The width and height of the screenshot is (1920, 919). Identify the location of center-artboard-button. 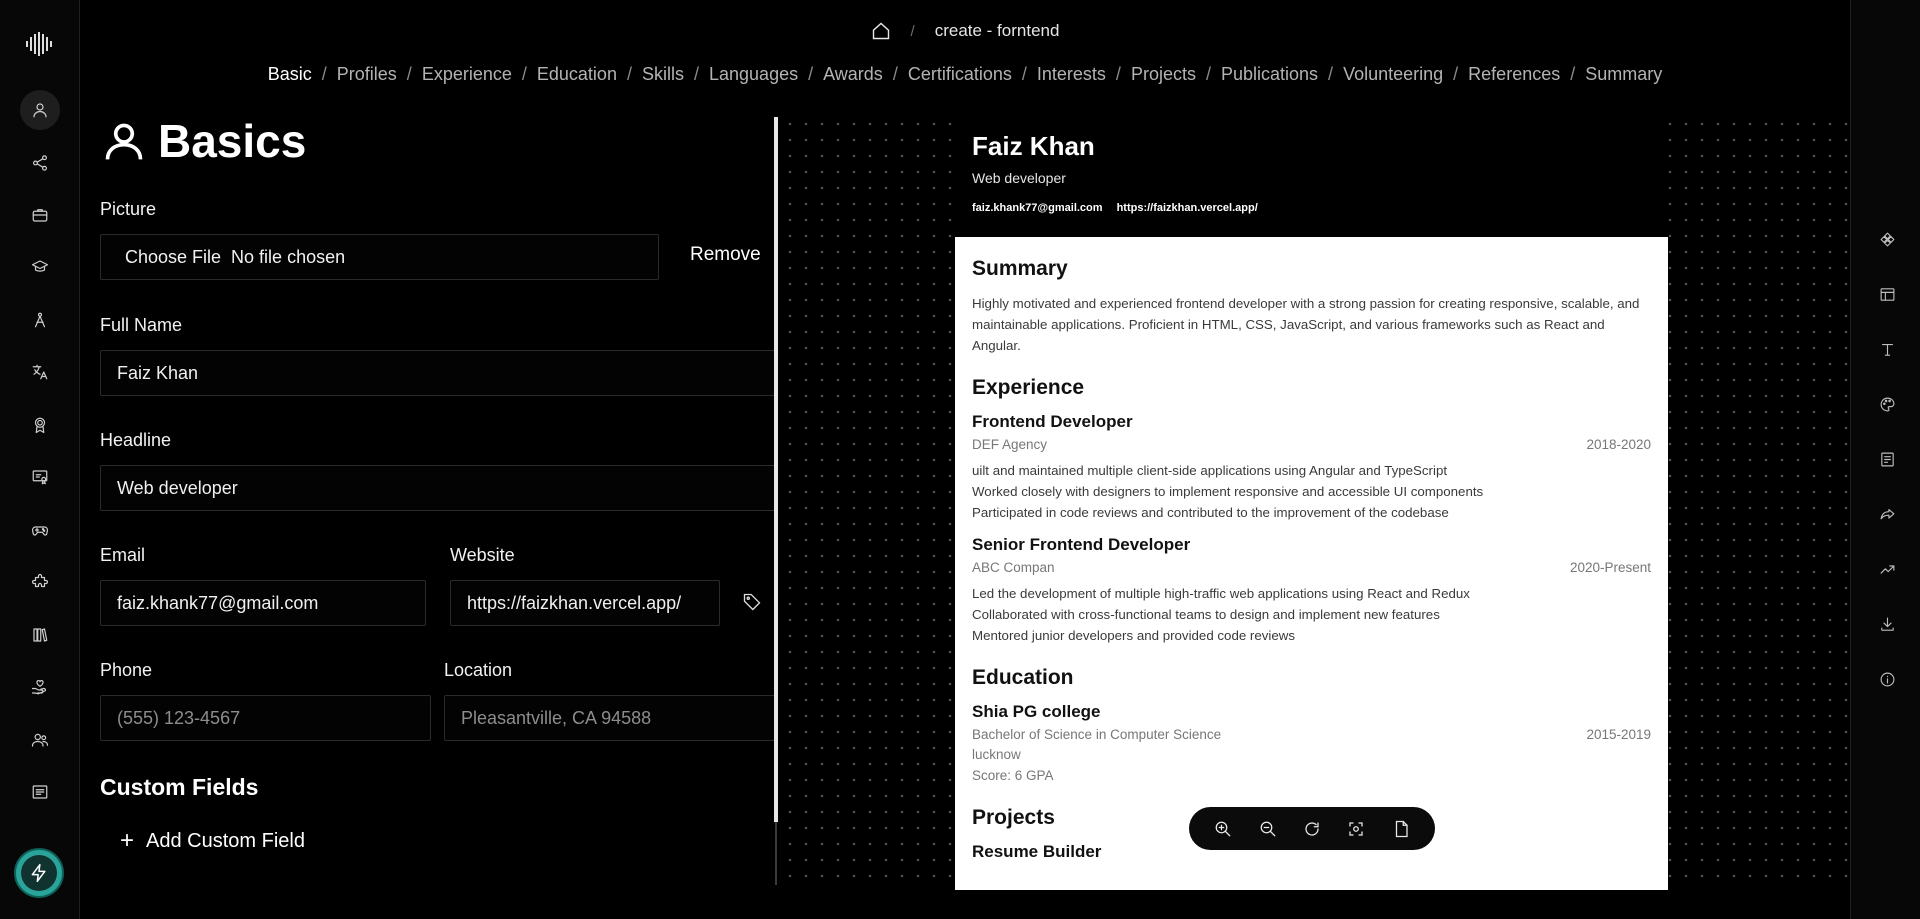
(1356, 829).